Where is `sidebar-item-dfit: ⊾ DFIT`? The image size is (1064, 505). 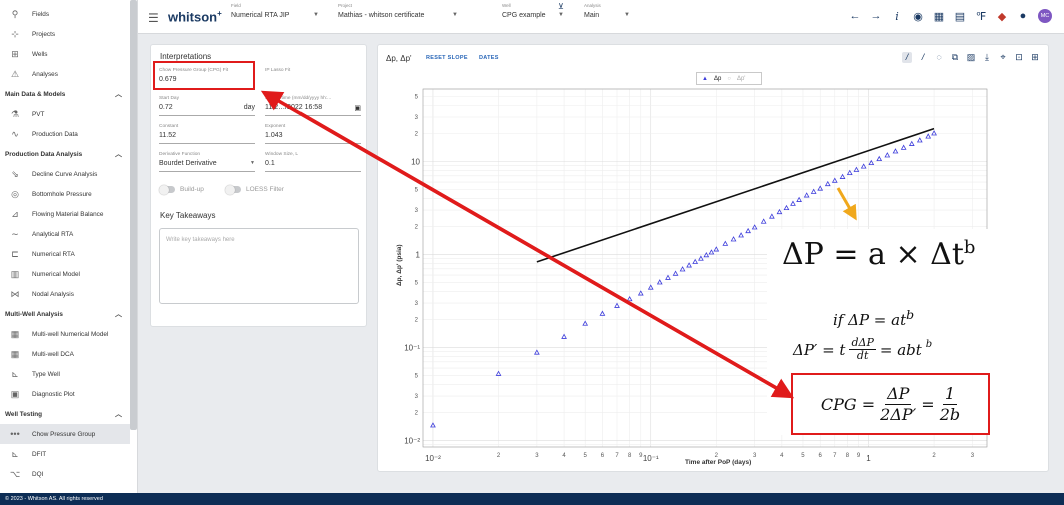
sidebar-item-dfit: ⊾ DFIT is located at coordinates (65, 454).